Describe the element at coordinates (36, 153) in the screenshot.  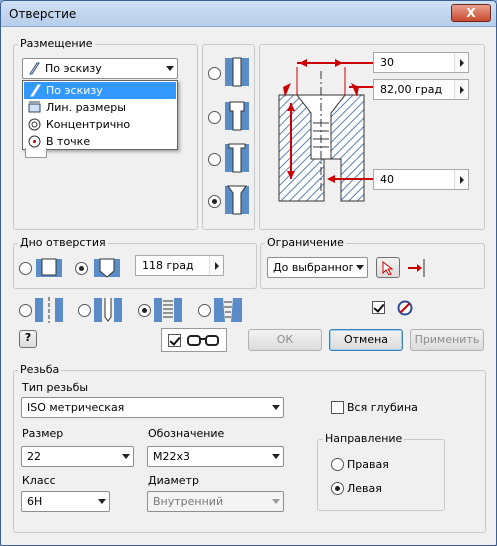
I see `placement-hidden-field` at that location.